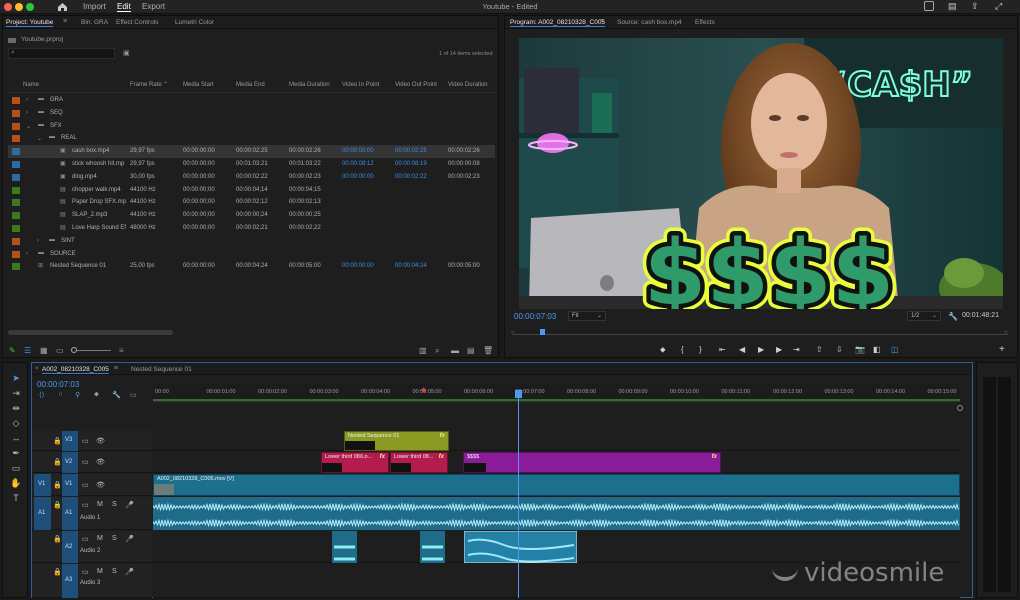  I want to click on linked-selection-icon: ⚲, so click(77, 395).